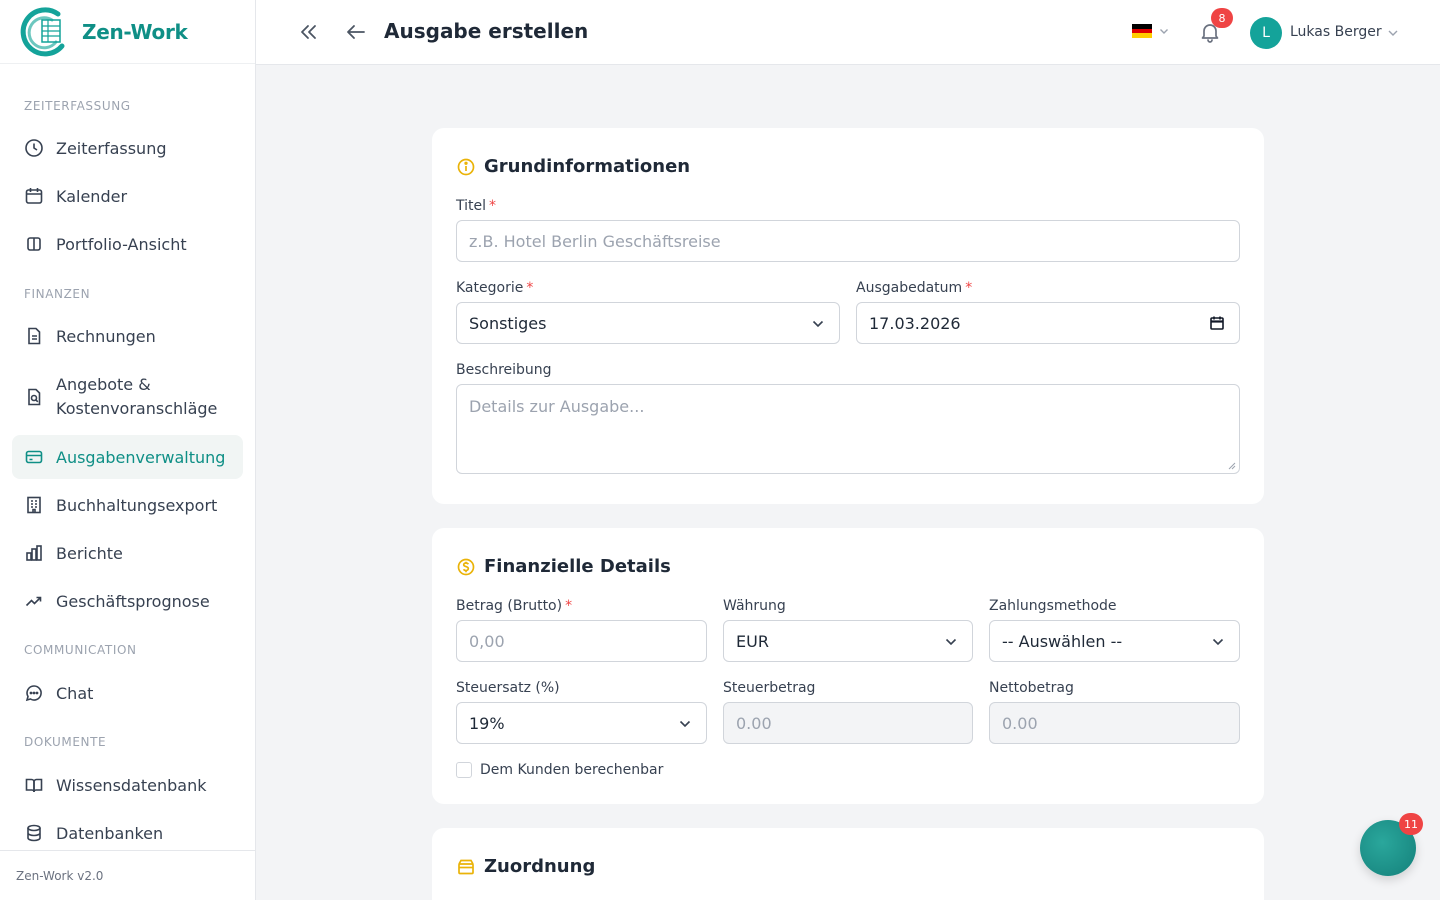 Image resolution: width=1440 pixels, height=900 pixels. Describe the element at coordinates (127, 196) in the screenshot. I see `sidebar-item-kalender: Kalender` at that location.